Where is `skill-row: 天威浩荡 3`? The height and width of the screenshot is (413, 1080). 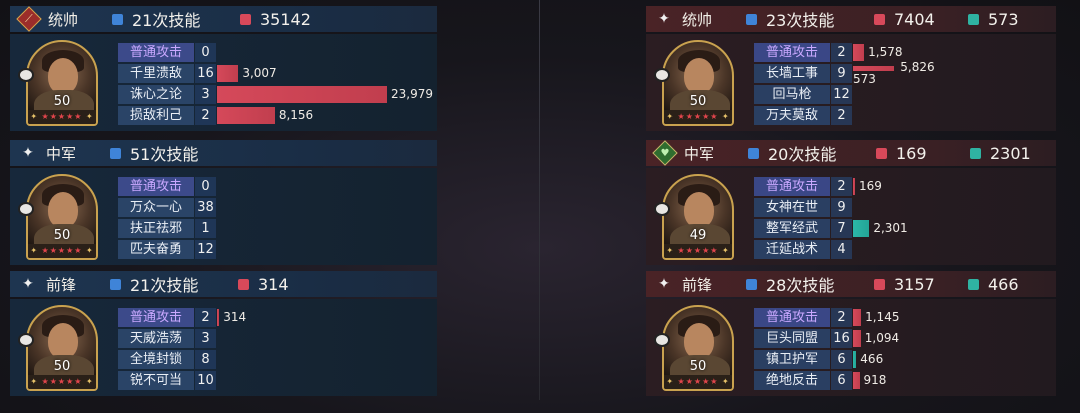 skill-row: 天威浩荡 3 is located at coordinates (277, 338).